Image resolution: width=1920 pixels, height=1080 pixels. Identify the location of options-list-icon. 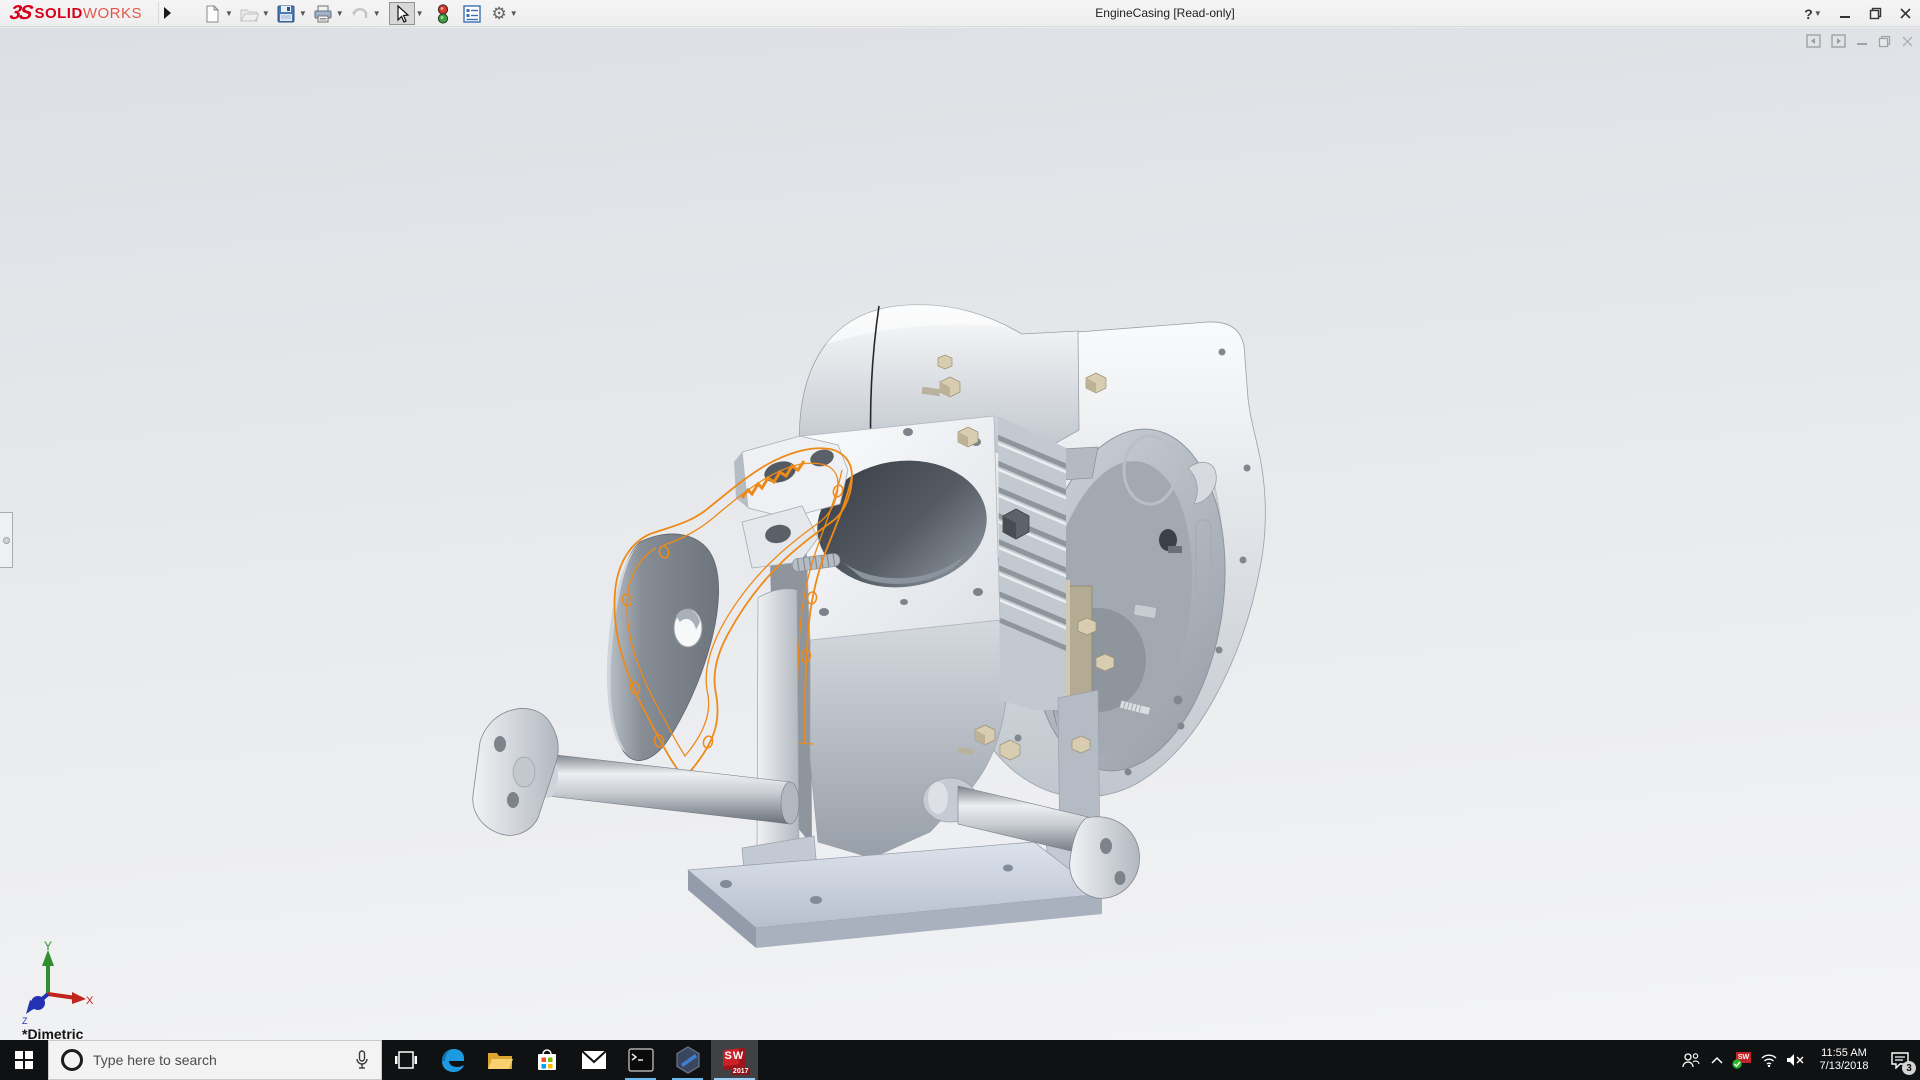
(471, 13).